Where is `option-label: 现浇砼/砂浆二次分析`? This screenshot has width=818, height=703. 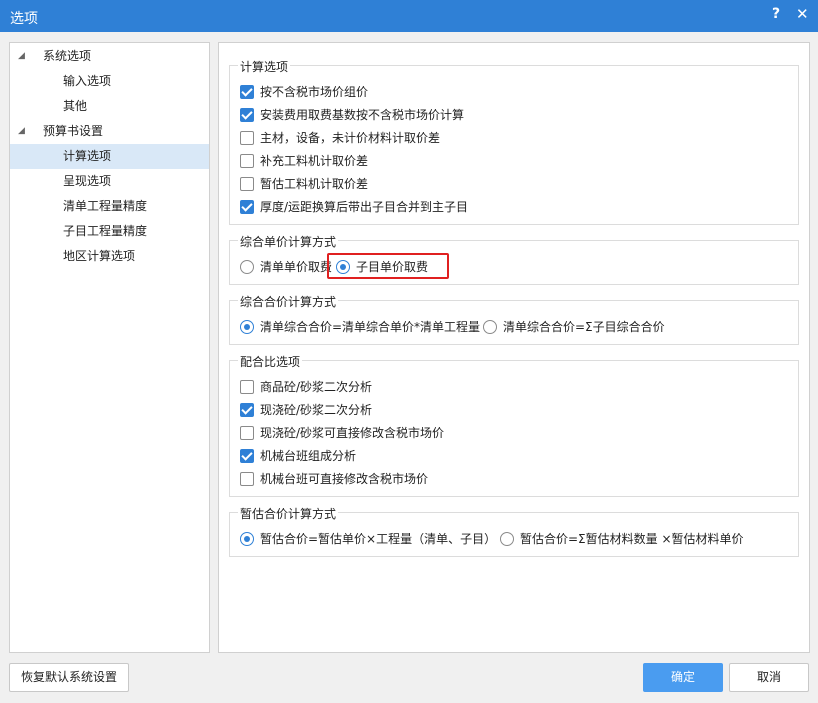
option-label: 现浇砼/砂浆二次分析 is located at coordinates (316, 410).